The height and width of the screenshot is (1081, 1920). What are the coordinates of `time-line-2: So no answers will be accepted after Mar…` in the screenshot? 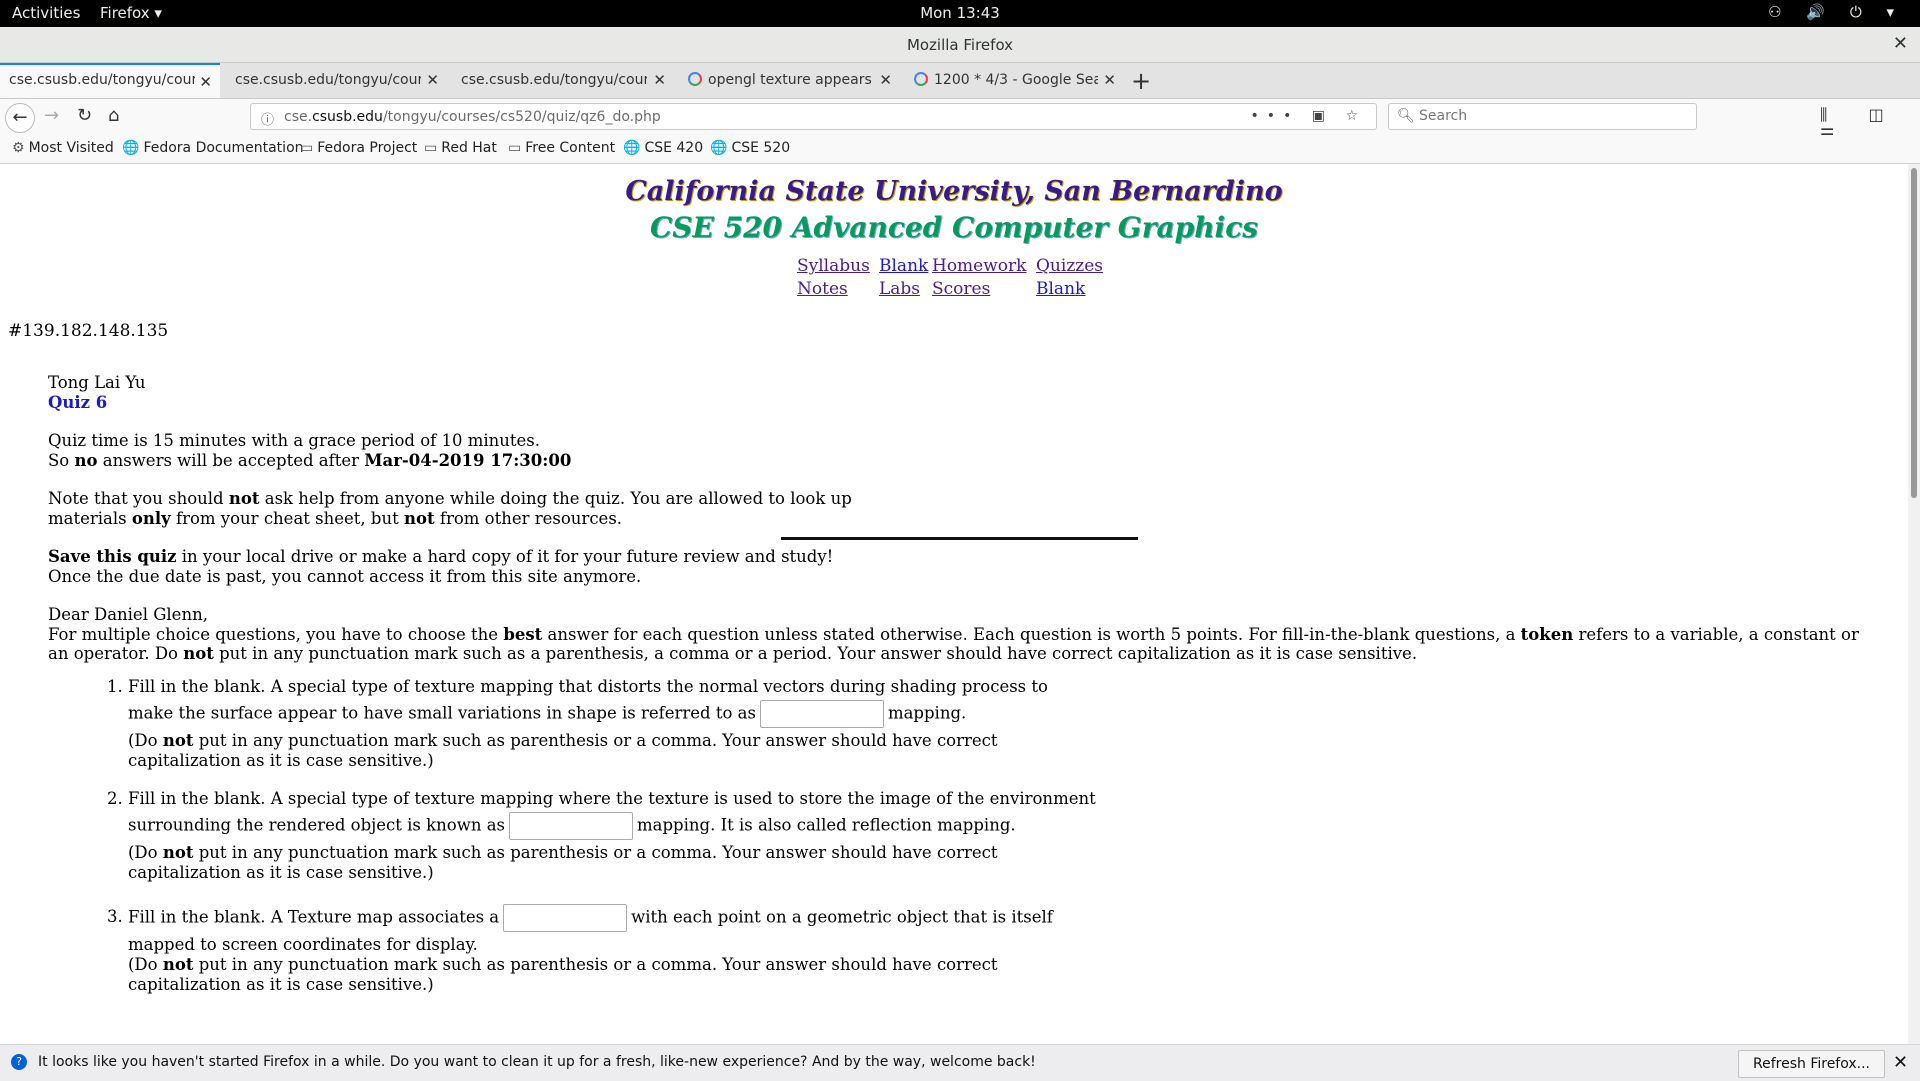 It's located at (310, 460).